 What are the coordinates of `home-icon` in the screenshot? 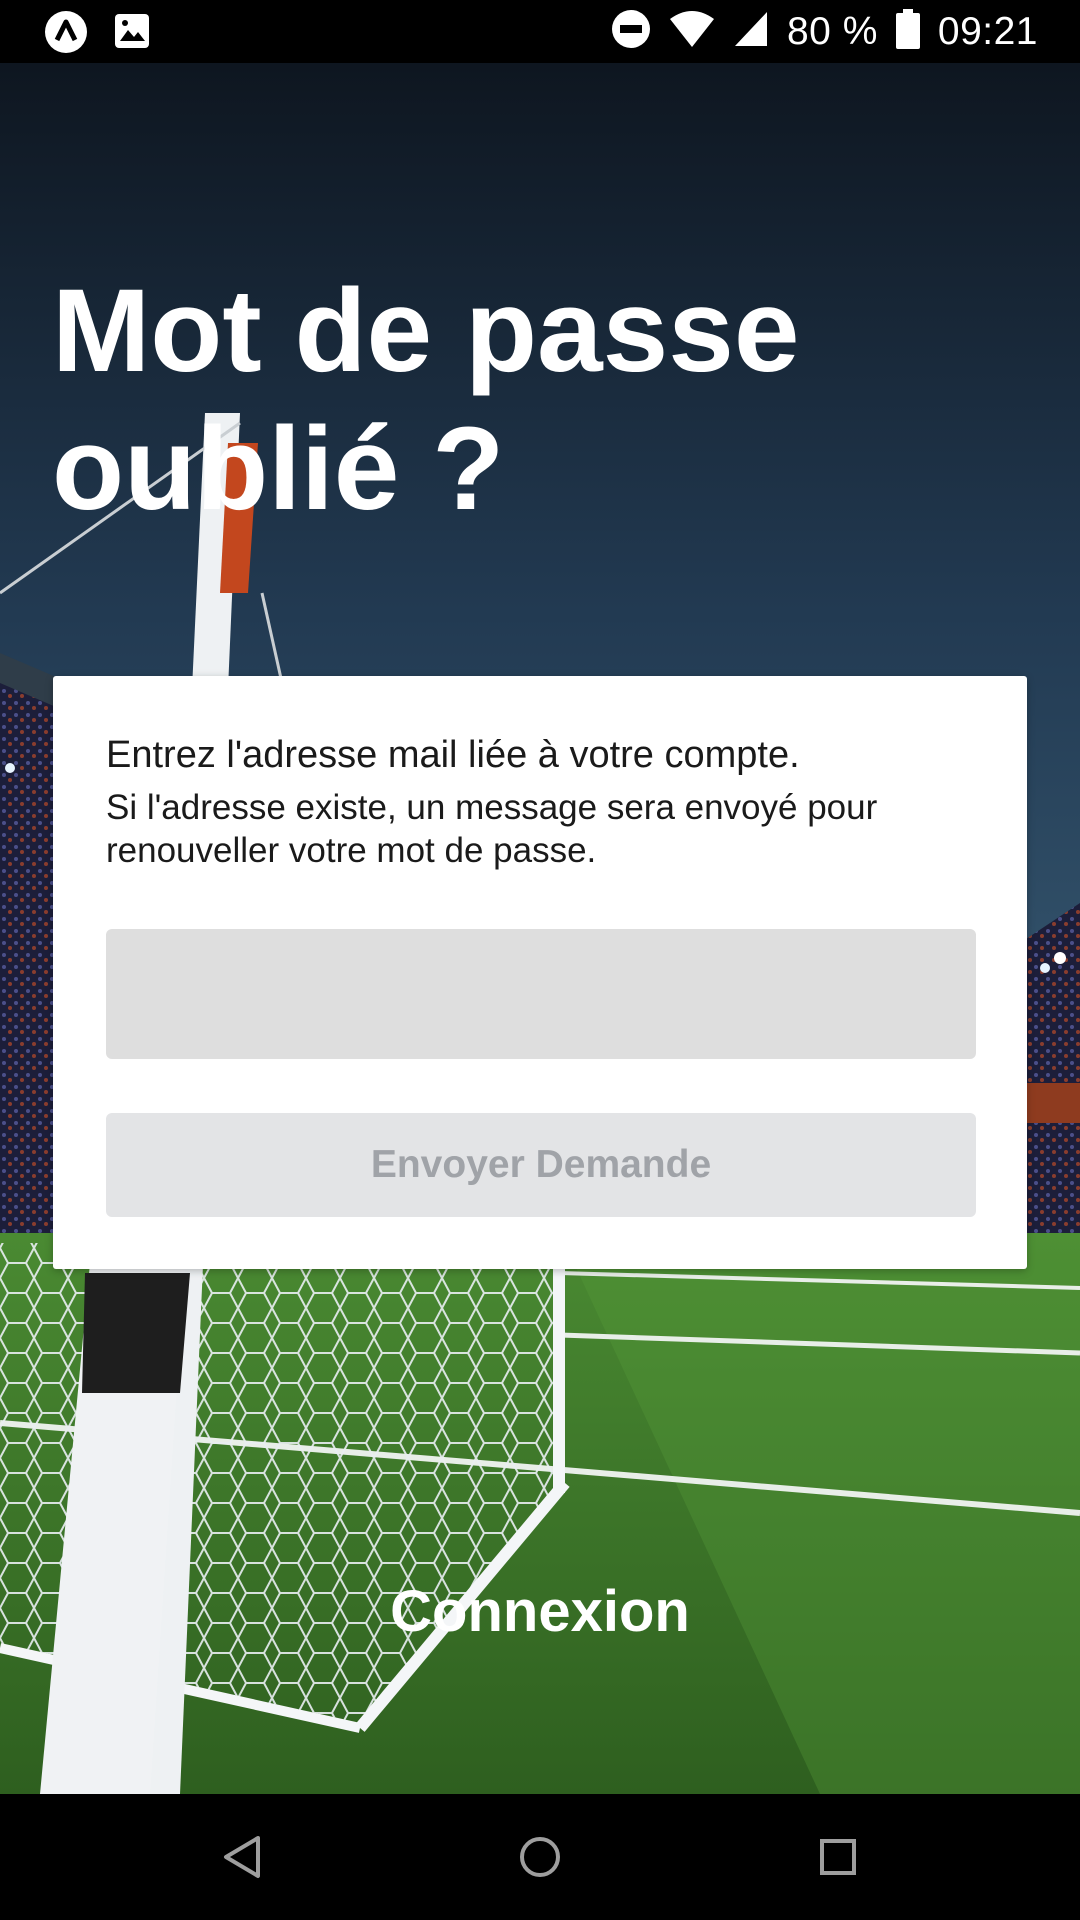 It's located at (540, 1857).